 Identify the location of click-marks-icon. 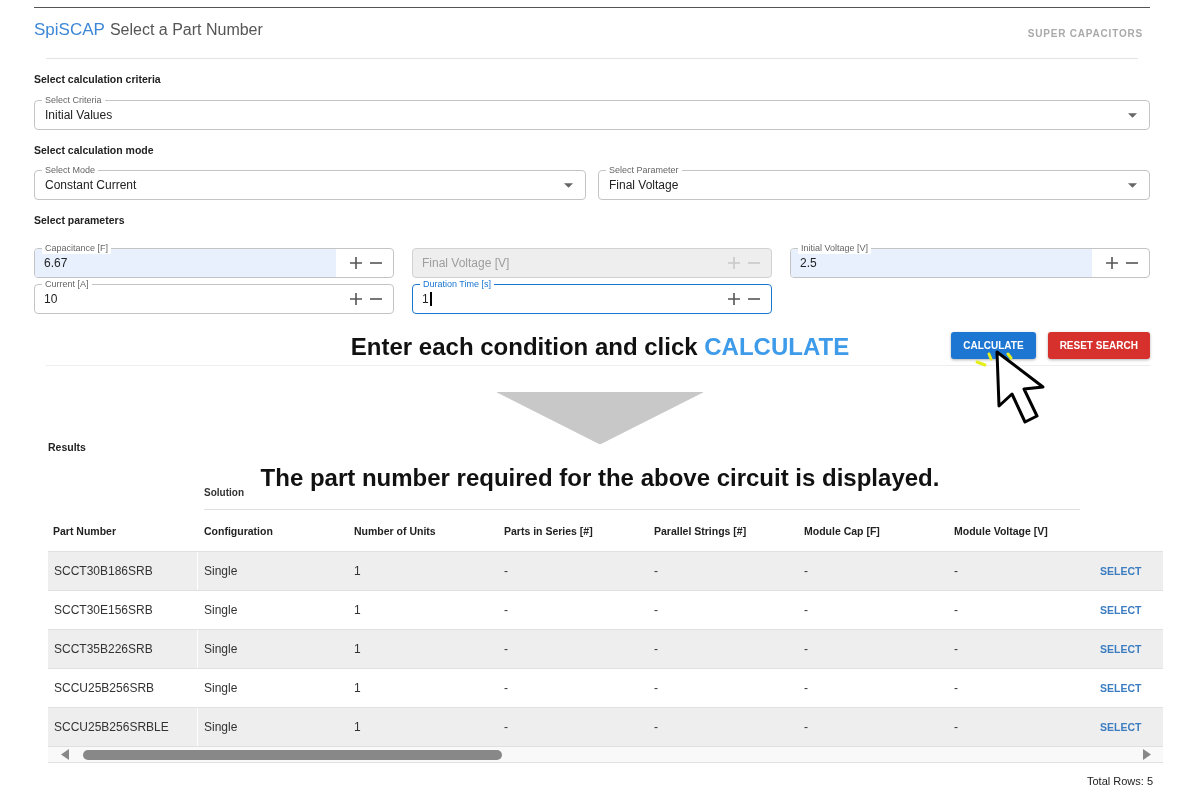
(994, 360).